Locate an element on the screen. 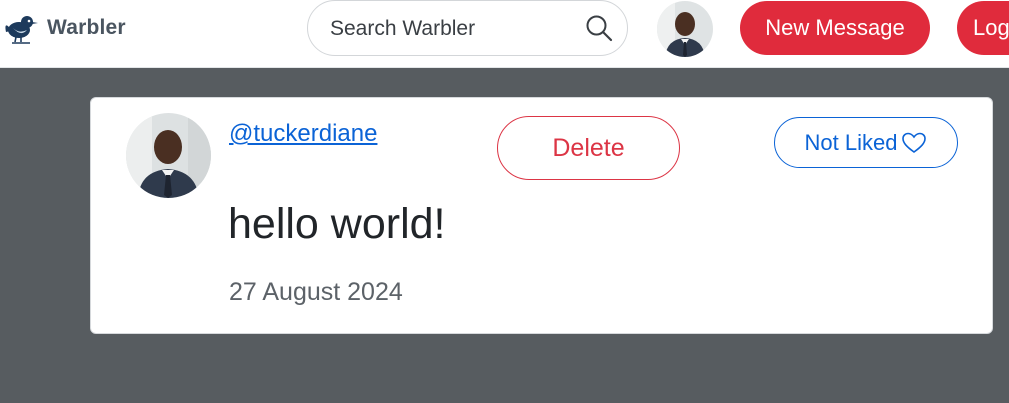 The height and width of the screenshot is (403, 1009). magnifier-icon is located at coordinates (599, 28).